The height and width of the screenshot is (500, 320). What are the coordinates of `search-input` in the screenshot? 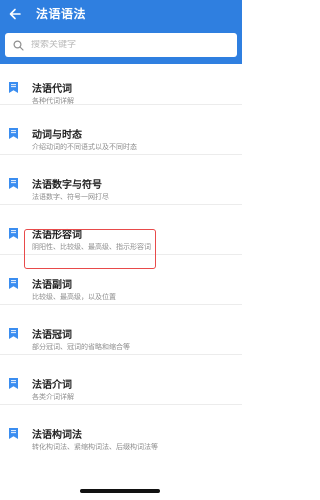 It's located at (126, 45).